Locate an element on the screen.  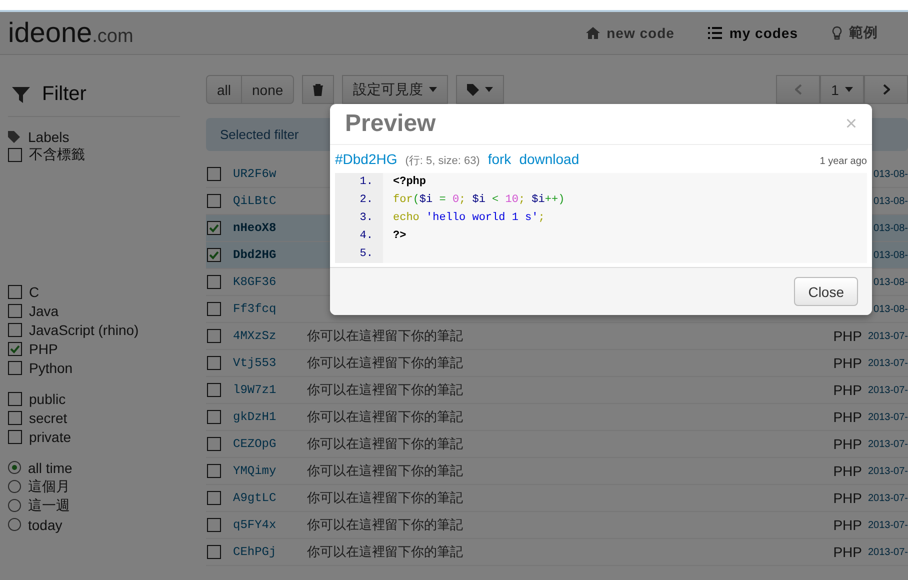
line-number: 1. is located at coordinates (359, 182).